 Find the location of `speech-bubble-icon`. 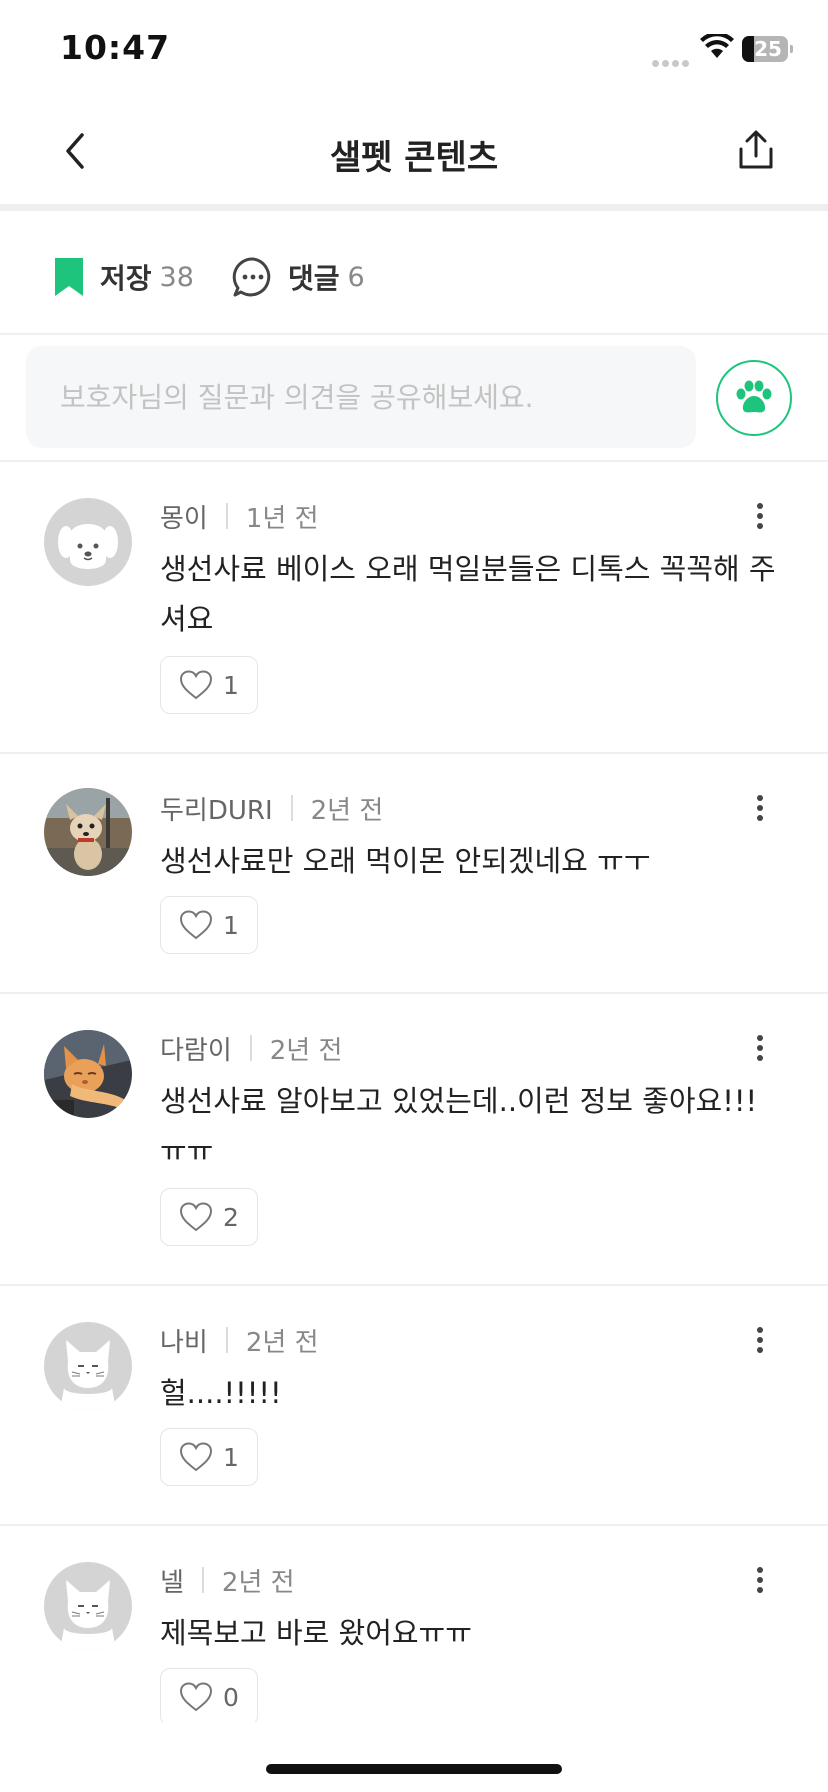

speech-bubble-icon is located at coordinates (251, 277).